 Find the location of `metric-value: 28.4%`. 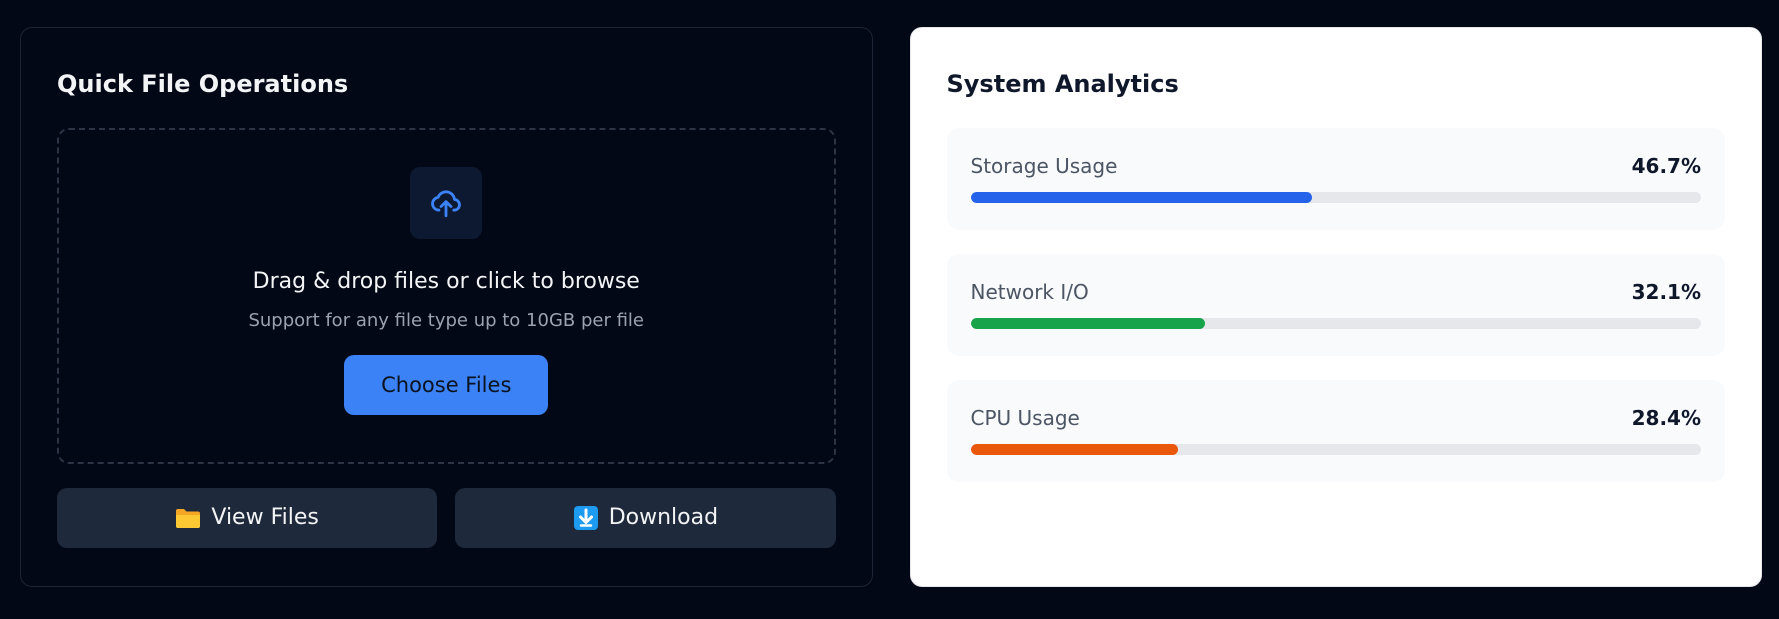

metric-value: 28.4% is located at coordinates (1666, 417).